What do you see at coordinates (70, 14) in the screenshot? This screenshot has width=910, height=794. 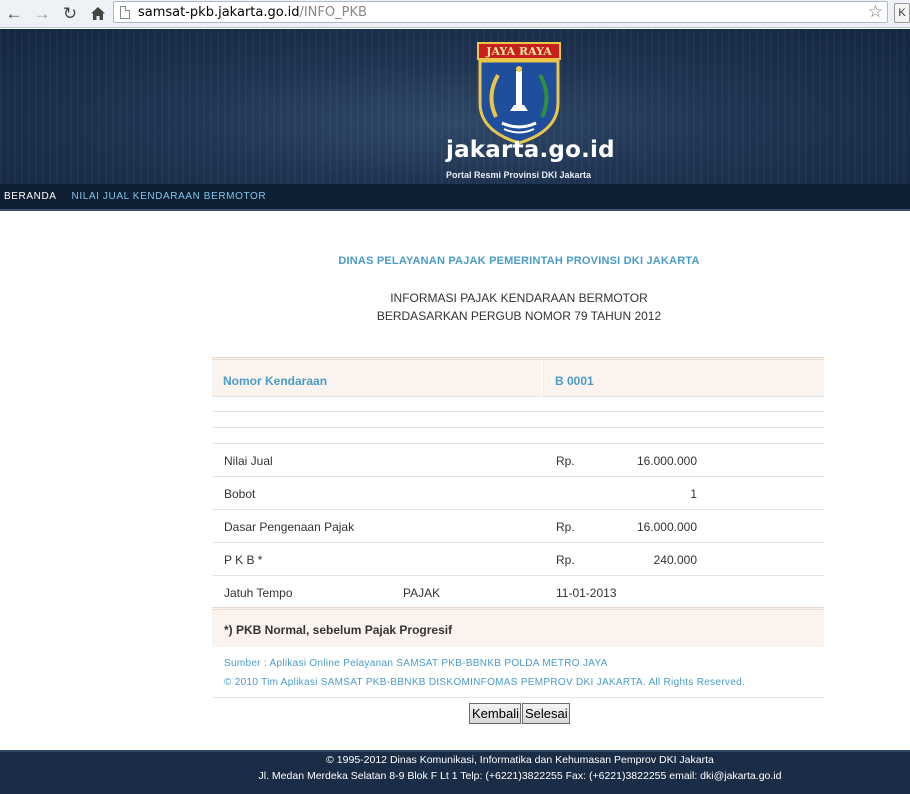 I see `reload-icon: ↻` at bounding box center [70, 14].